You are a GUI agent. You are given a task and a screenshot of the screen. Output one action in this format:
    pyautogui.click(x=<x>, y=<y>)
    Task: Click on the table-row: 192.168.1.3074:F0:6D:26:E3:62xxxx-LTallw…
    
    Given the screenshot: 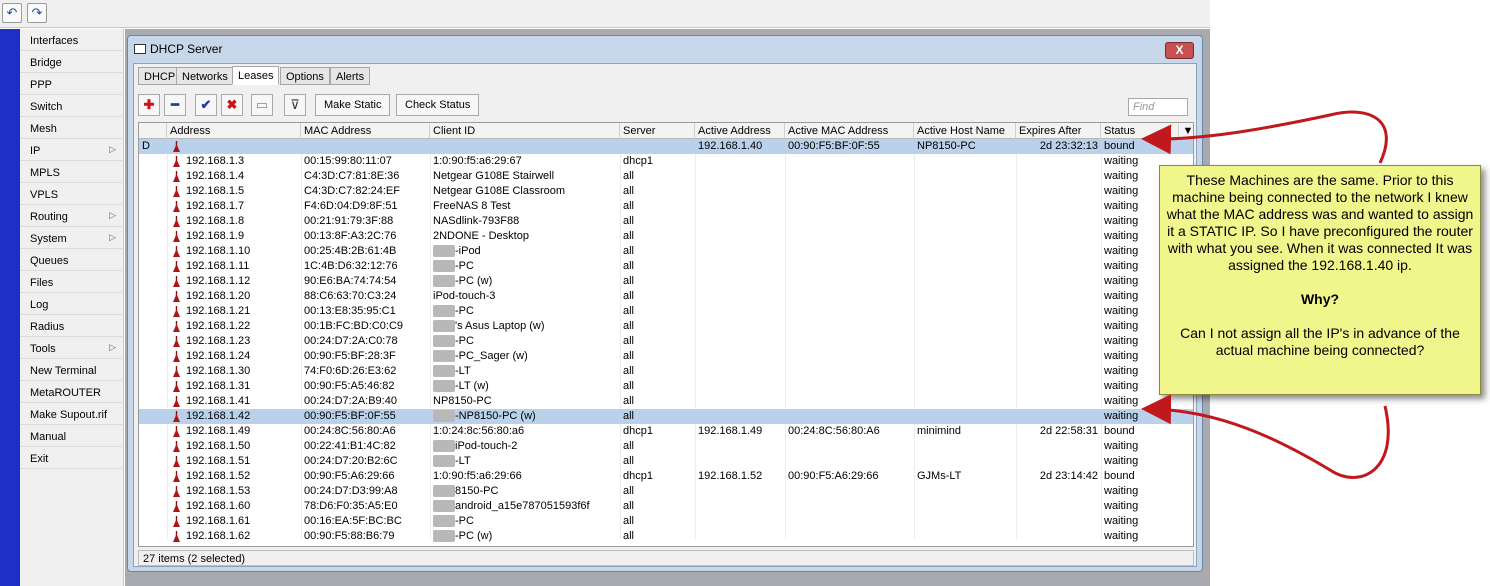 What is the action you would take?
    pyautogui.click(x=666, y=371)
    